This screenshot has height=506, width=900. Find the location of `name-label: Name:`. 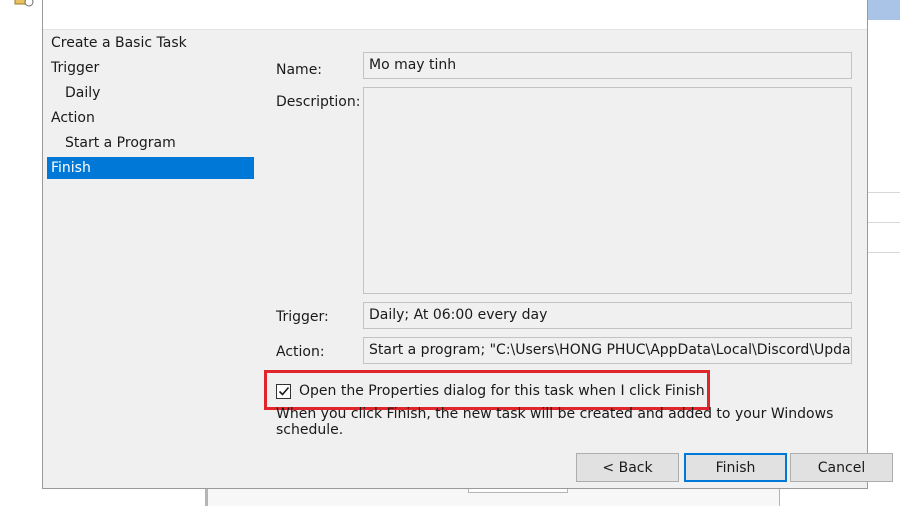

name-label: Name: is located at coordinates (299, 70).